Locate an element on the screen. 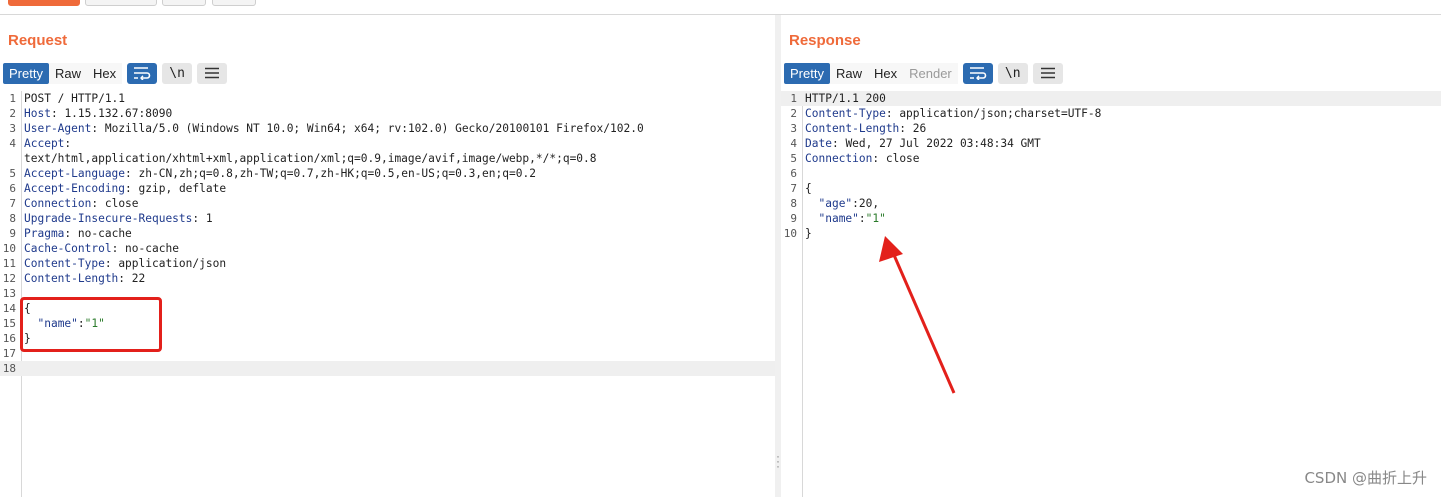 The height and width of the screenshot is (497, 1441). wrap-lines-icon is located at coordinates (978, 73).